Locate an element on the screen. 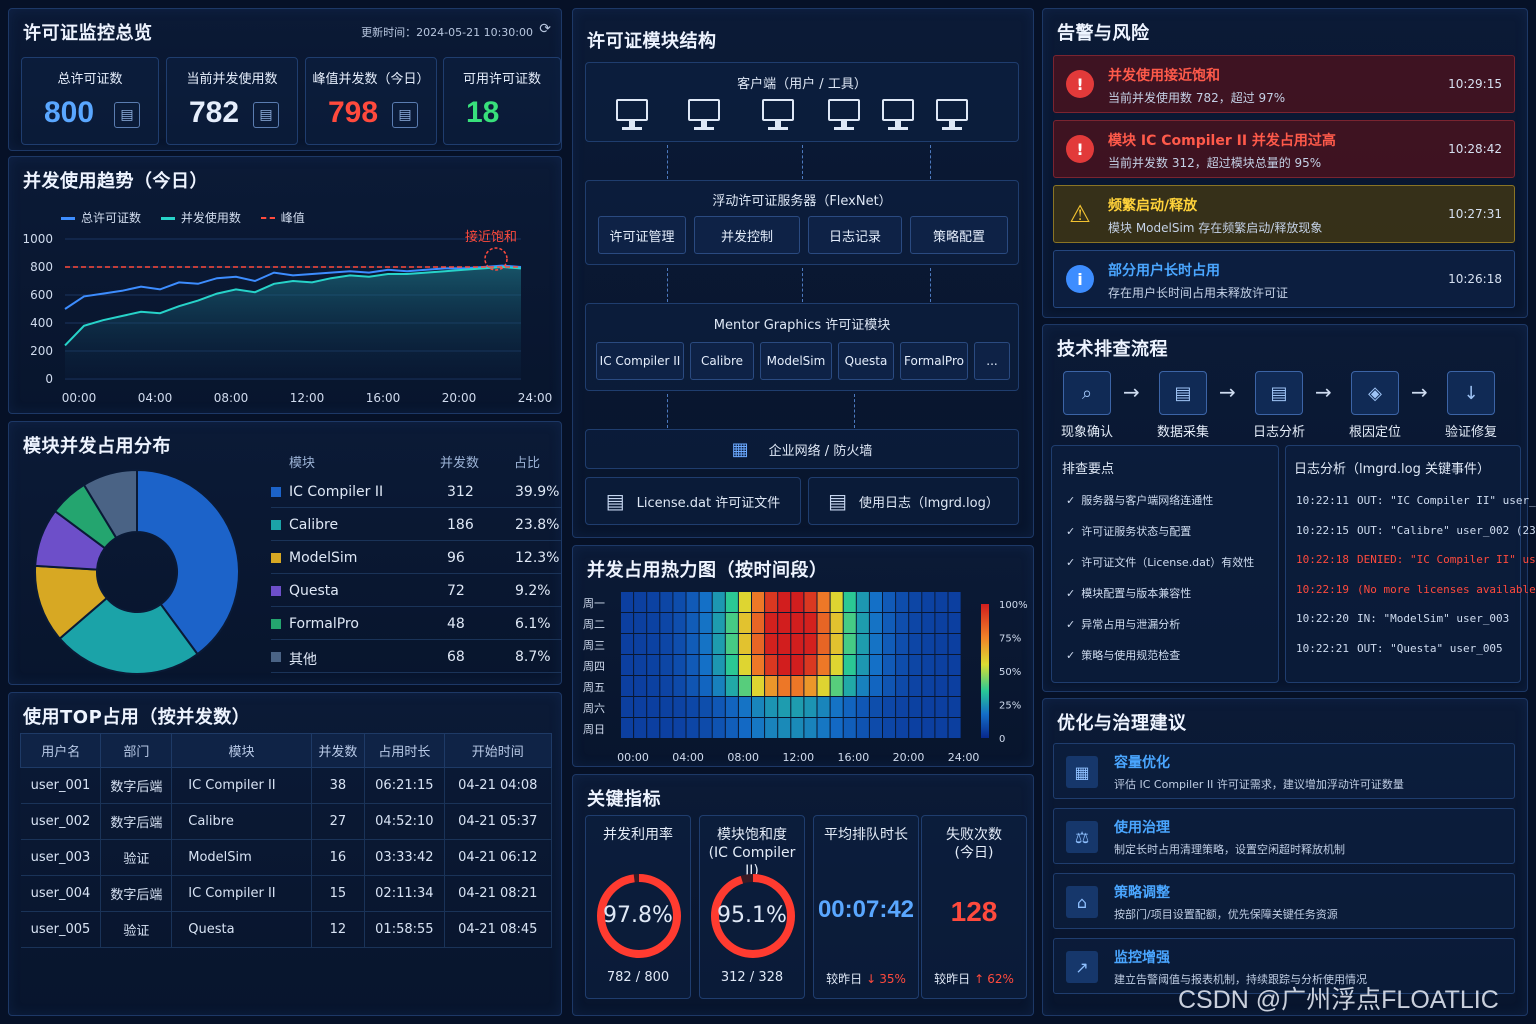  table-cell: 验证 is located at coordinates (136, 857).